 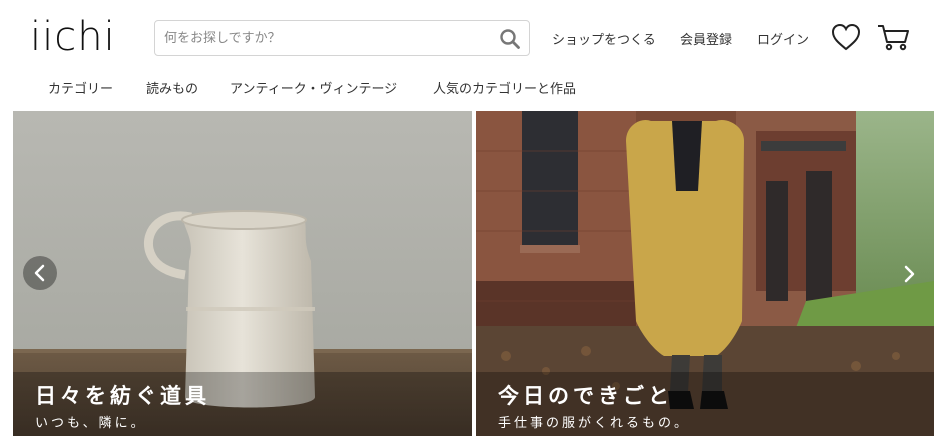 I want to click on search-box, so click(x=342, y=38).